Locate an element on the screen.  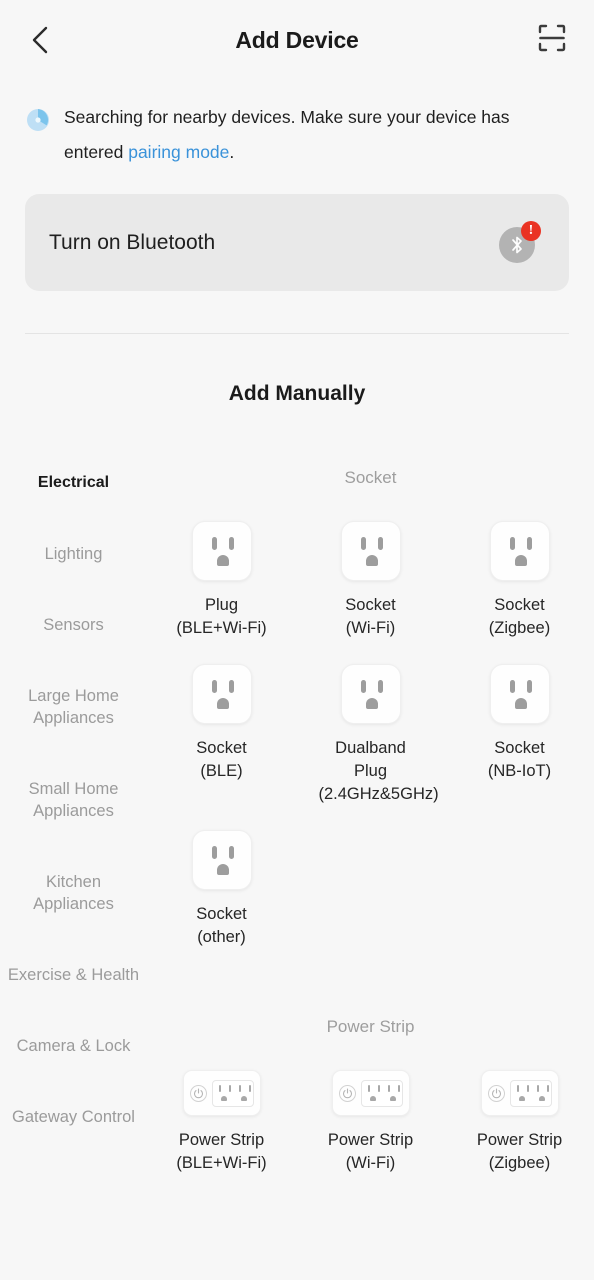
sidebar-item-small-home-appliances: Small Home Appliances is located at coordinates (73, 800).